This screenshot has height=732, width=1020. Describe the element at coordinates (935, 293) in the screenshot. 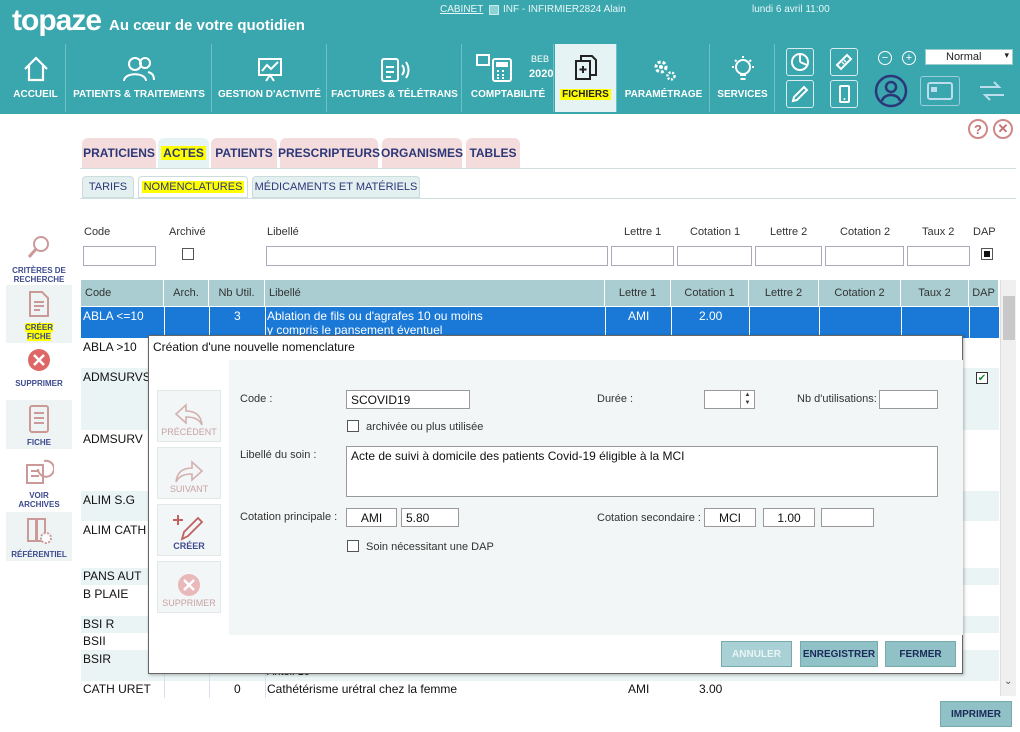

I see `col-taux2: Taux 2` at that location.